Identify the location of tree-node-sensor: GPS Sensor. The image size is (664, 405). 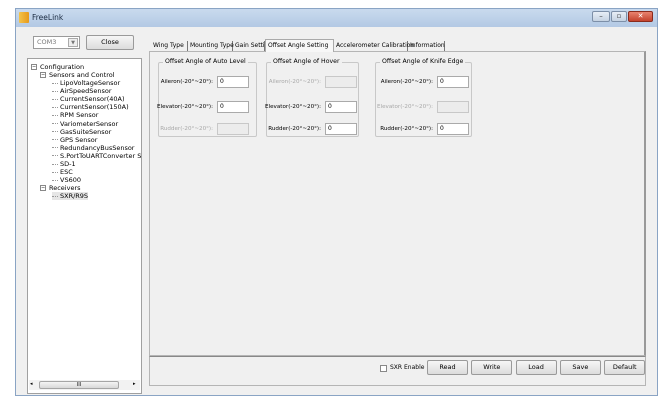
(74, 140).